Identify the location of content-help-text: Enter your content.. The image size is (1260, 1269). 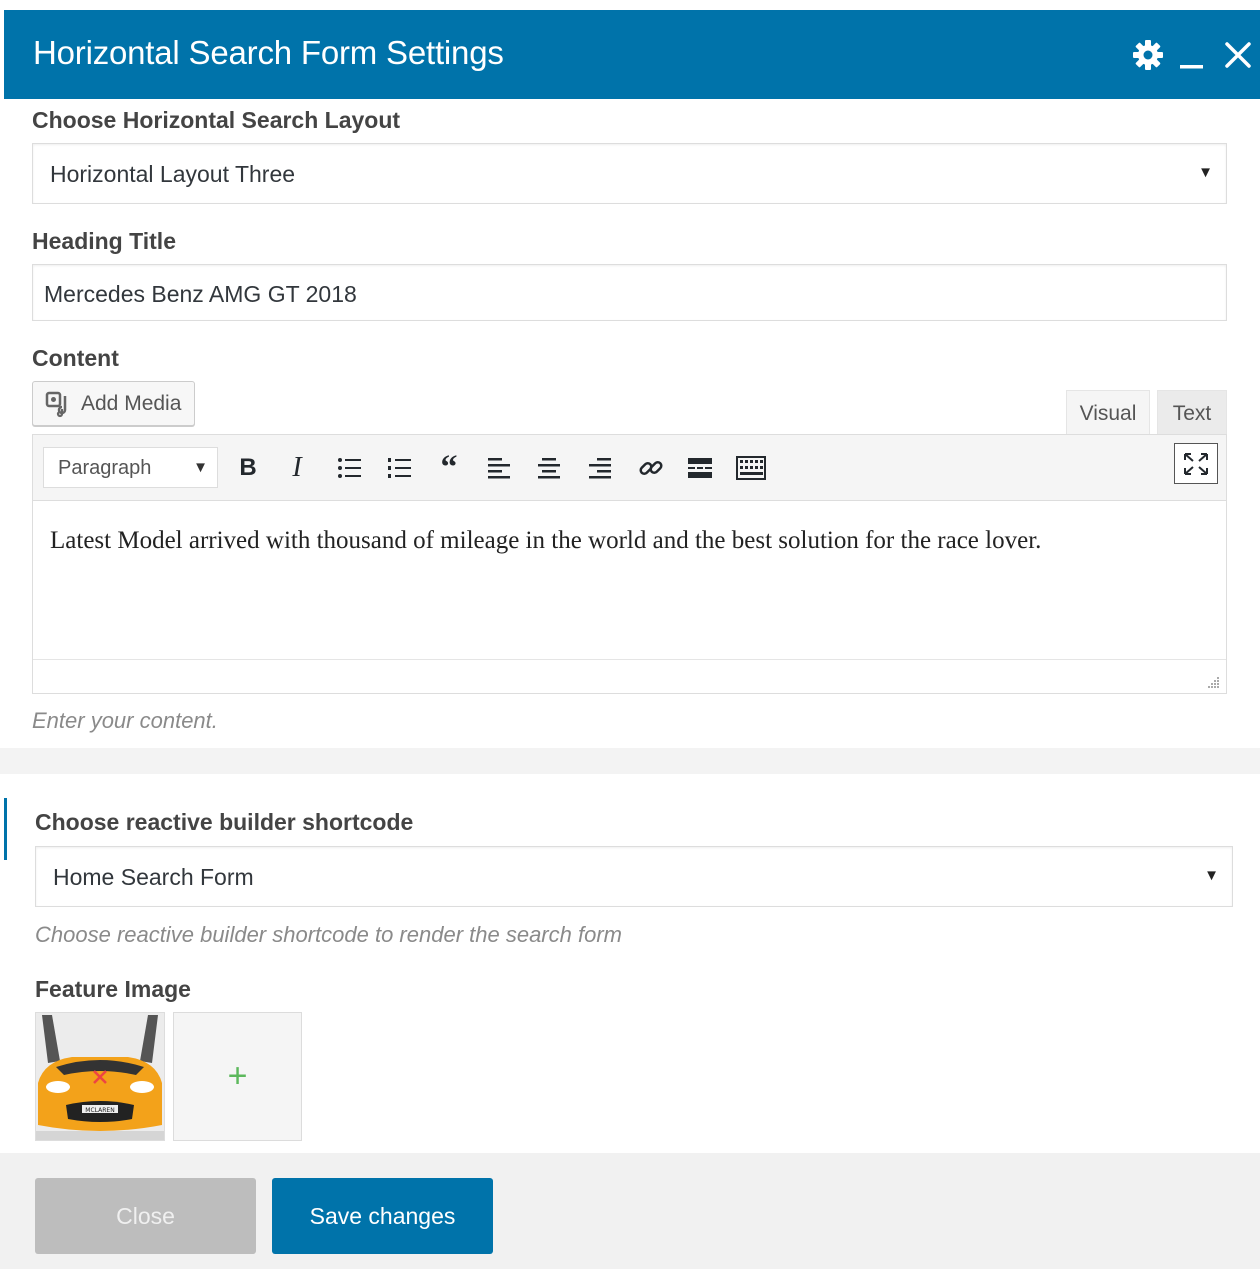
(125, 720).